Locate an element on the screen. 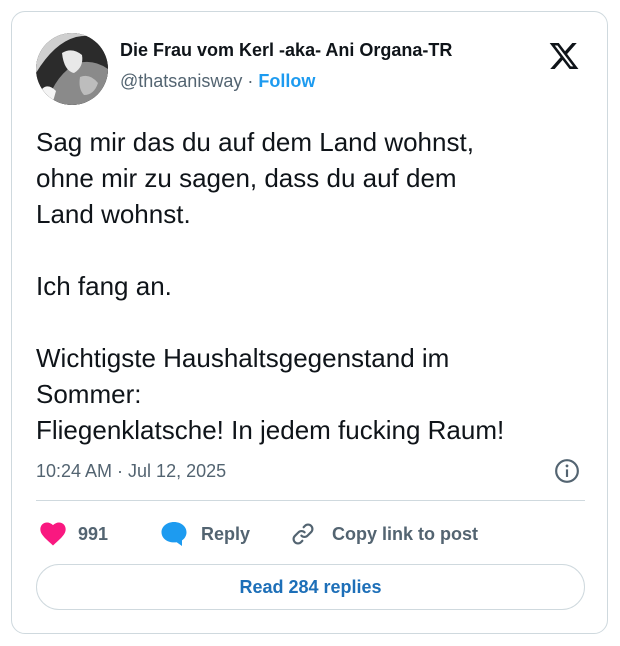  read-replies-button: Read 284 replies is located at coordinates (310, 587).